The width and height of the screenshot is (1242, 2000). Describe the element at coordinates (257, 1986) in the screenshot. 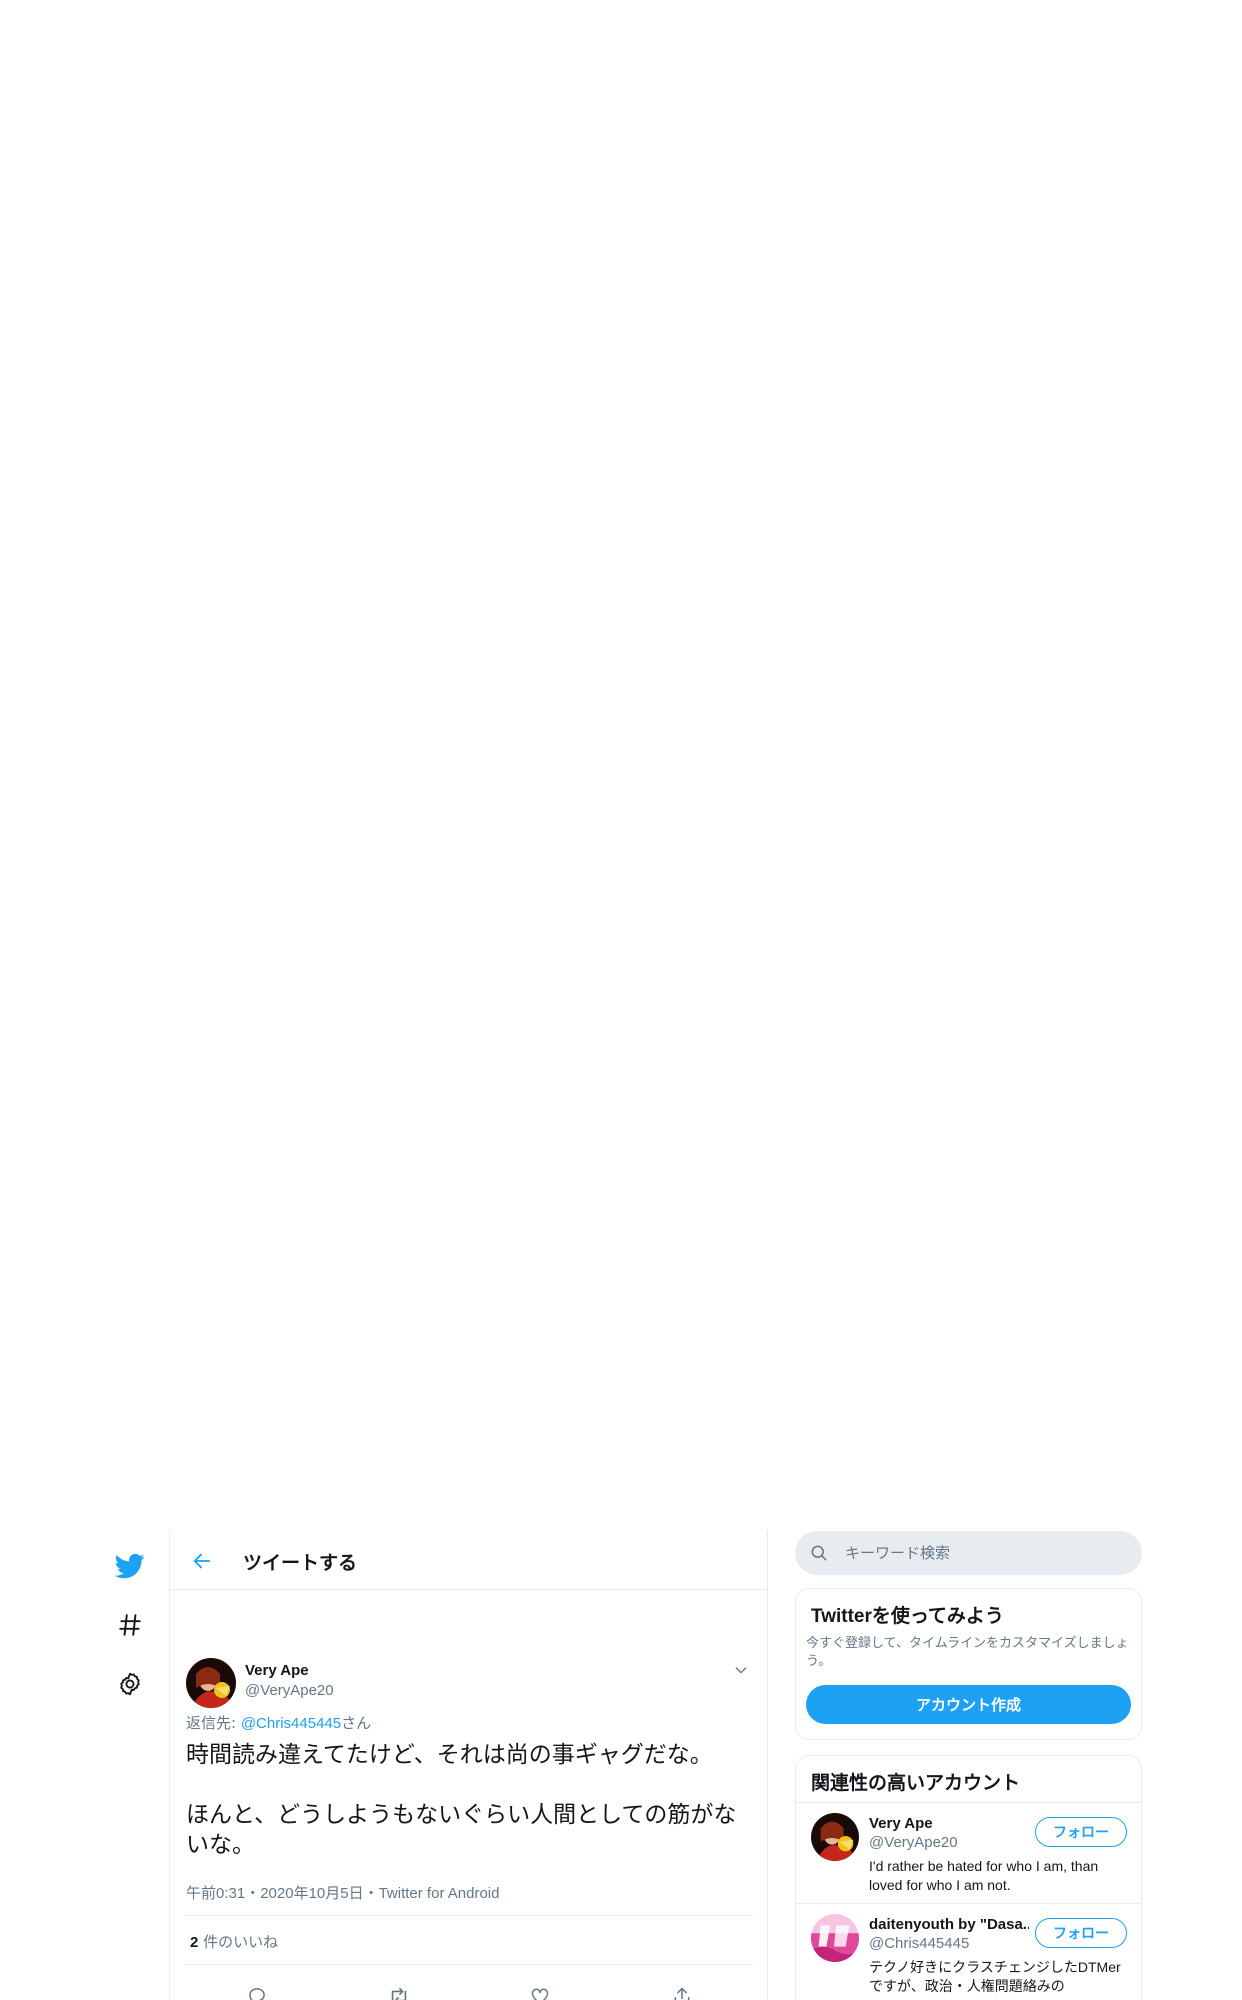

I see `reply-icon` at that location.